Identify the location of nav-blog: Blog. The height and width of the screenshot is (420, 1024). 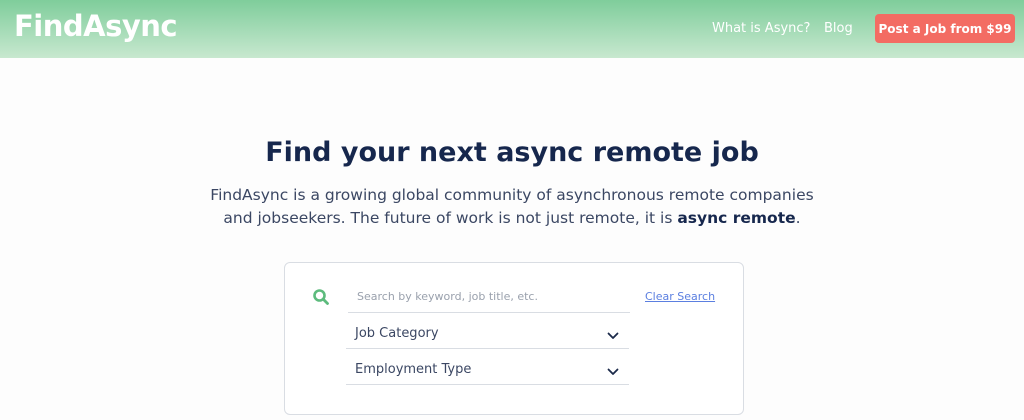
(838, 28).